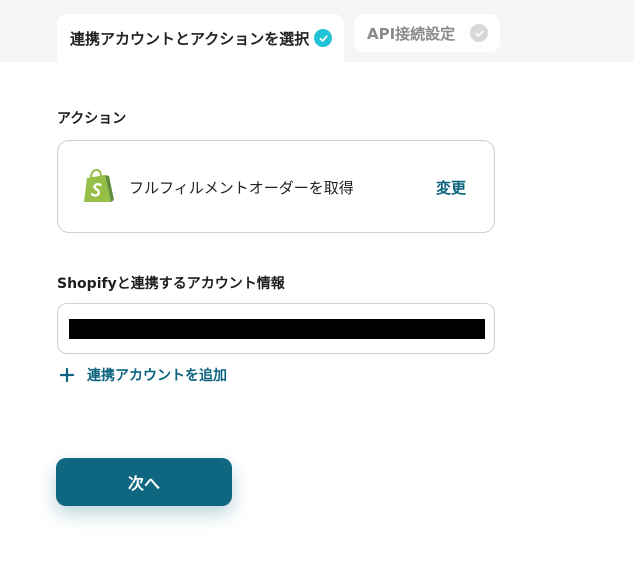 The height and width of the screenshot is (567, 634). What do you see at coordinates (157, 376) in the screenshot?
I see `add-account-label: 連携アカウントを追加` at bounding box center [157, 376].